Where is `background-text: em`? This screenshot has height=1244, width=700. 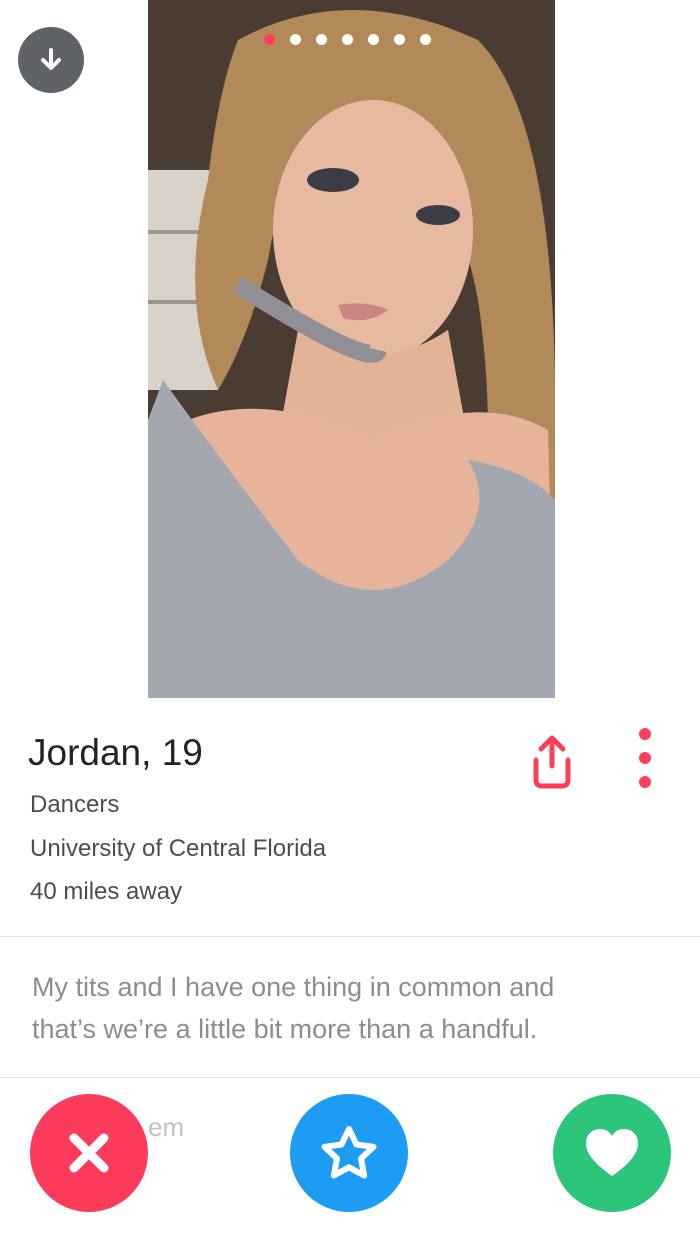 background-text: em is located at coordinates (166, 1127).